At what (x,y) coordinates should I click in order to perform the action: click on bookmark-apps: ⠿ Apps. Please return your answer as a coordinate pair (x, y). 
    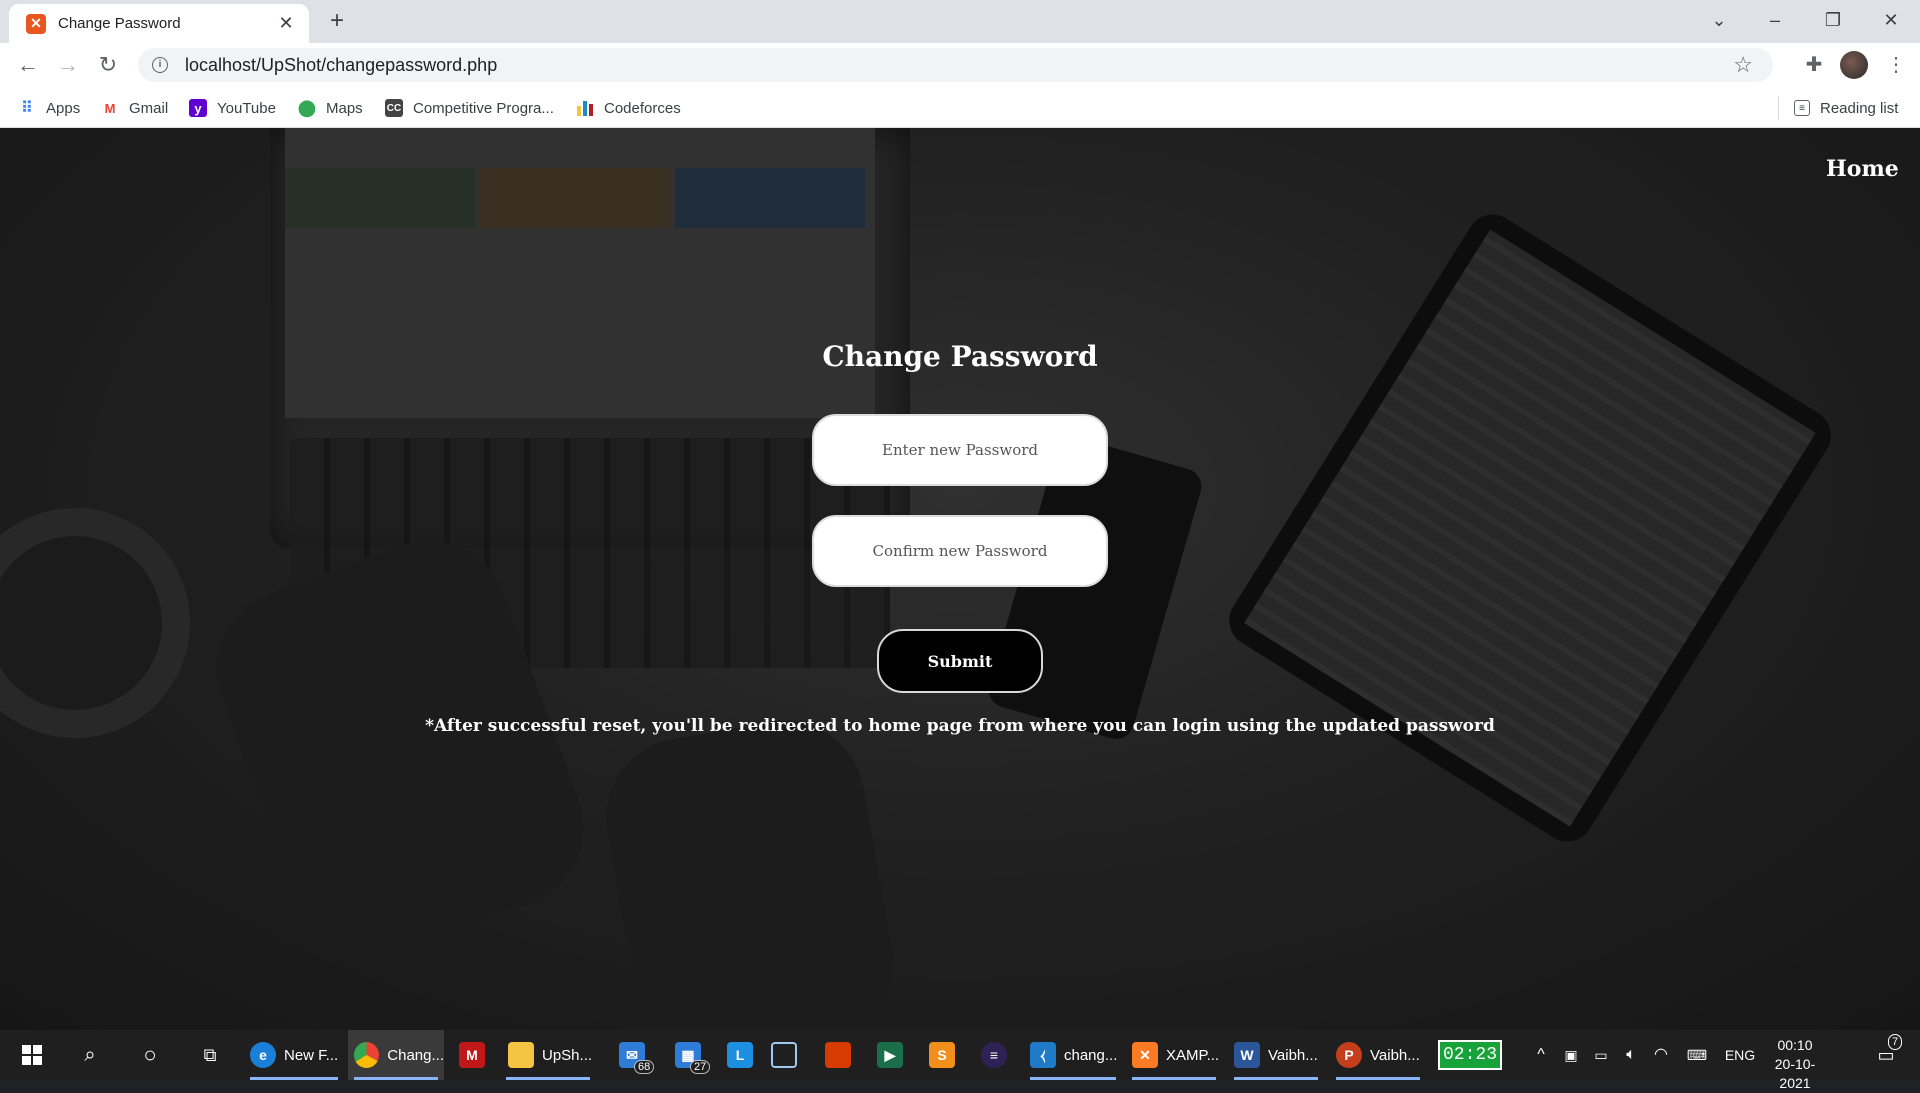
    Looking at the image, I should click on (49, 108).